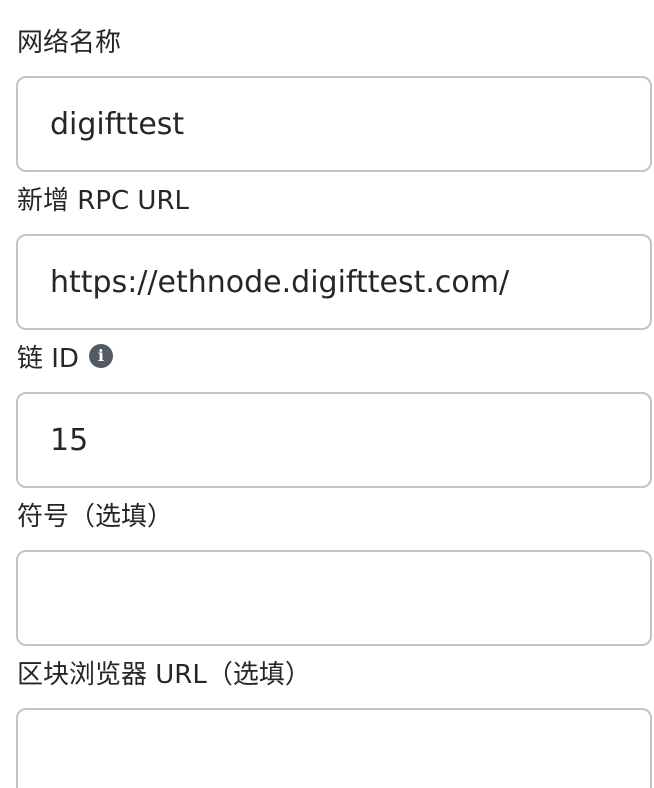 This screenshot has height=788, width=654. I want to click on block-explorer-url-label: 区块浏览器 URL（选填）, so click(164, 672).